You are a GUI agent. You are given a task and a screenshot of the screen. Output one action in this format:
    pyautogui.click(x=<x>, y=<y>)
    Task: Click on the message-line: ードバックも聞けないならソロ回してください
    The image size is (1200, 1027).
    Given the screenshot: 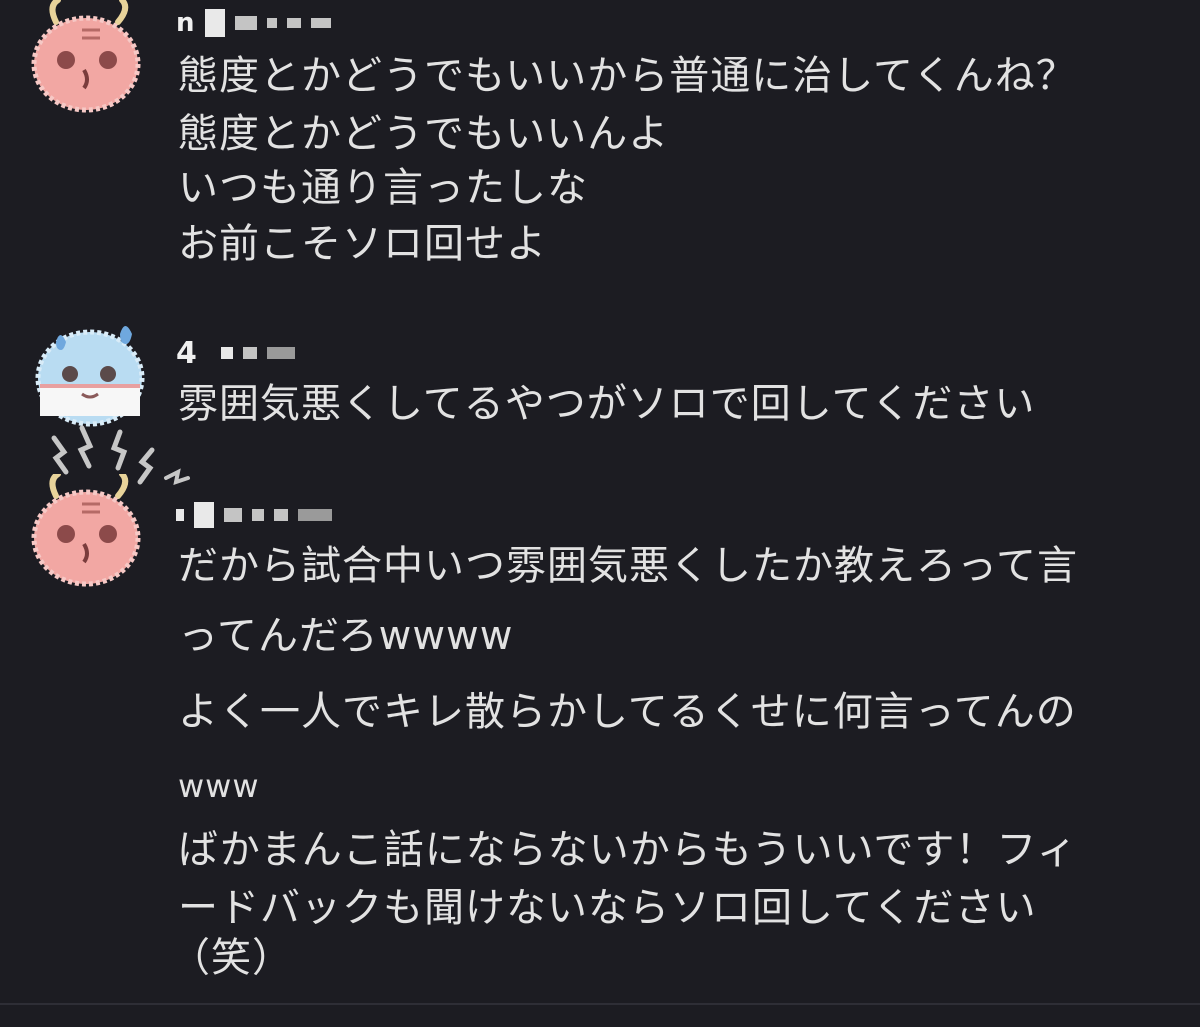 What is the action you would take?
    pyautogui.click(x=607, y=908)
    